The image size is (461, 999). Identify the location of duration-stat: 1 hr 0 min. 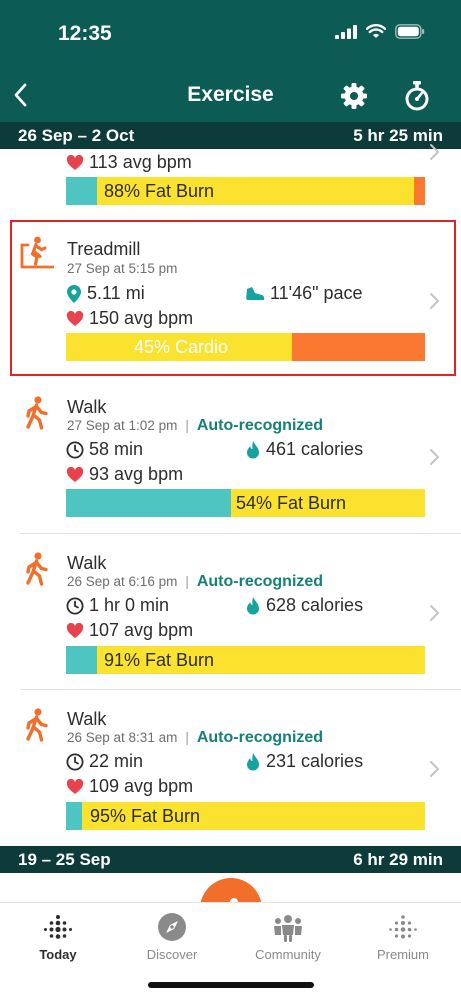
(117, 605).